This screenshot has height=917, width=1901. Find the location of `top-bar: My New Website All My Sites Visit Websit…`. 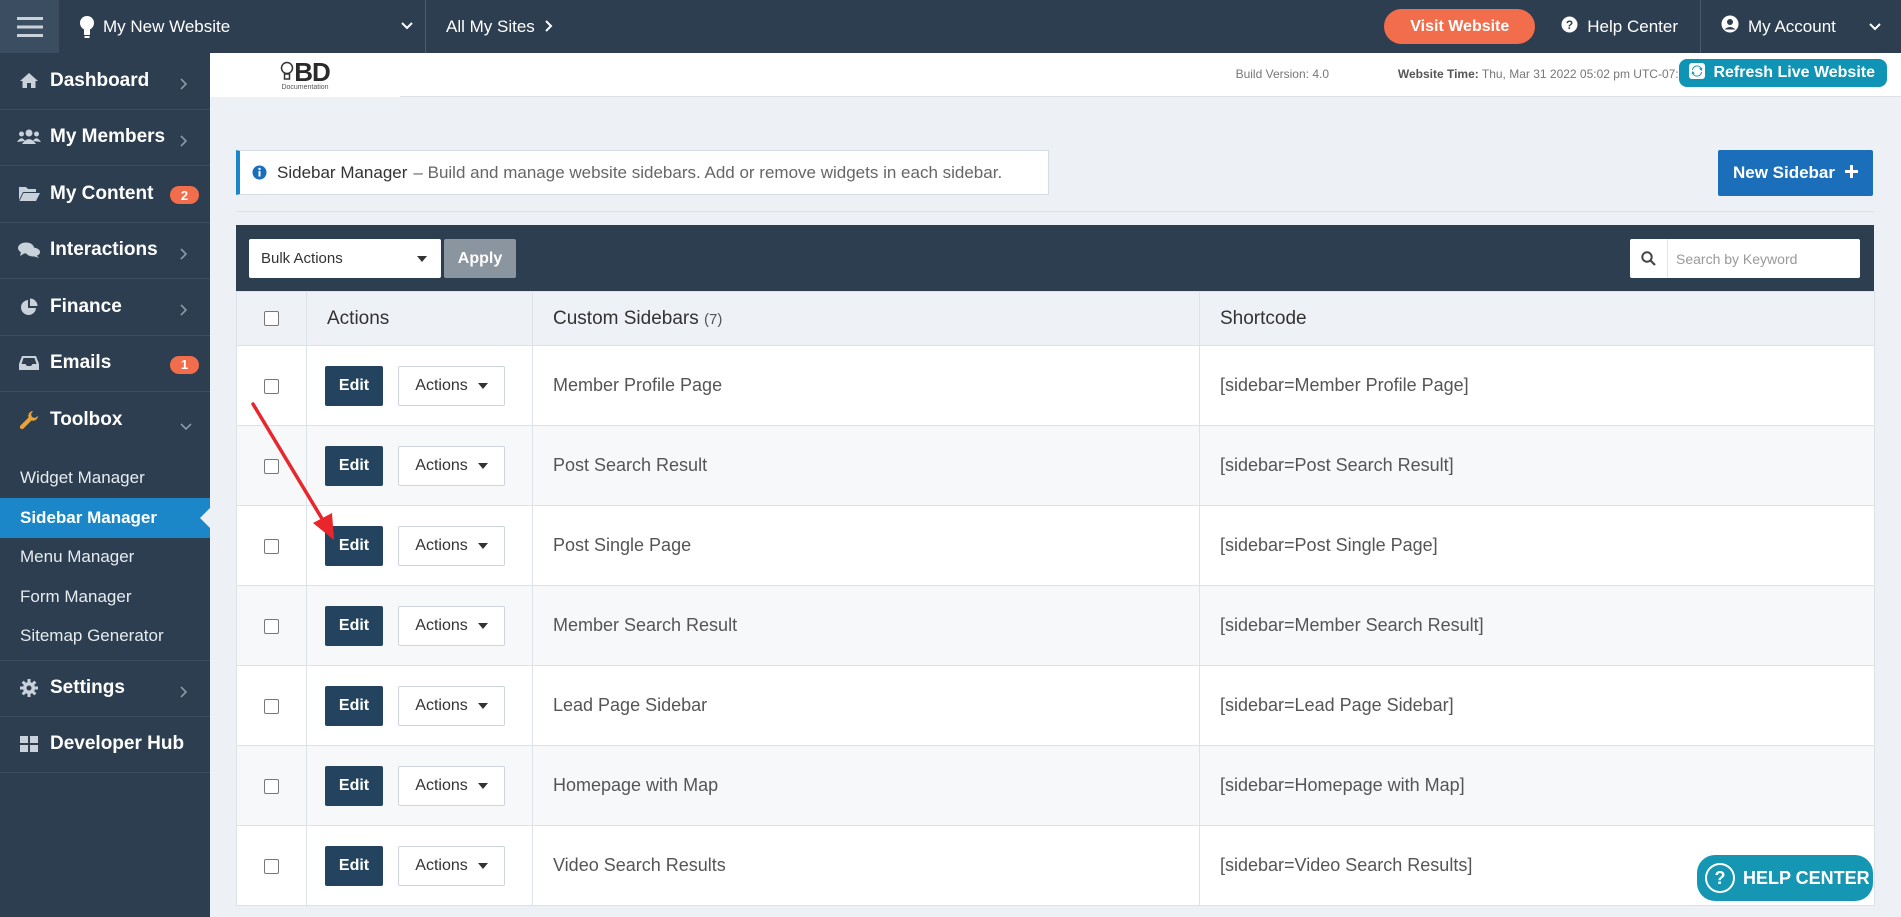

top-bar: My New Website All My Sites Visit Websit… is located at coordinates (950, 26).